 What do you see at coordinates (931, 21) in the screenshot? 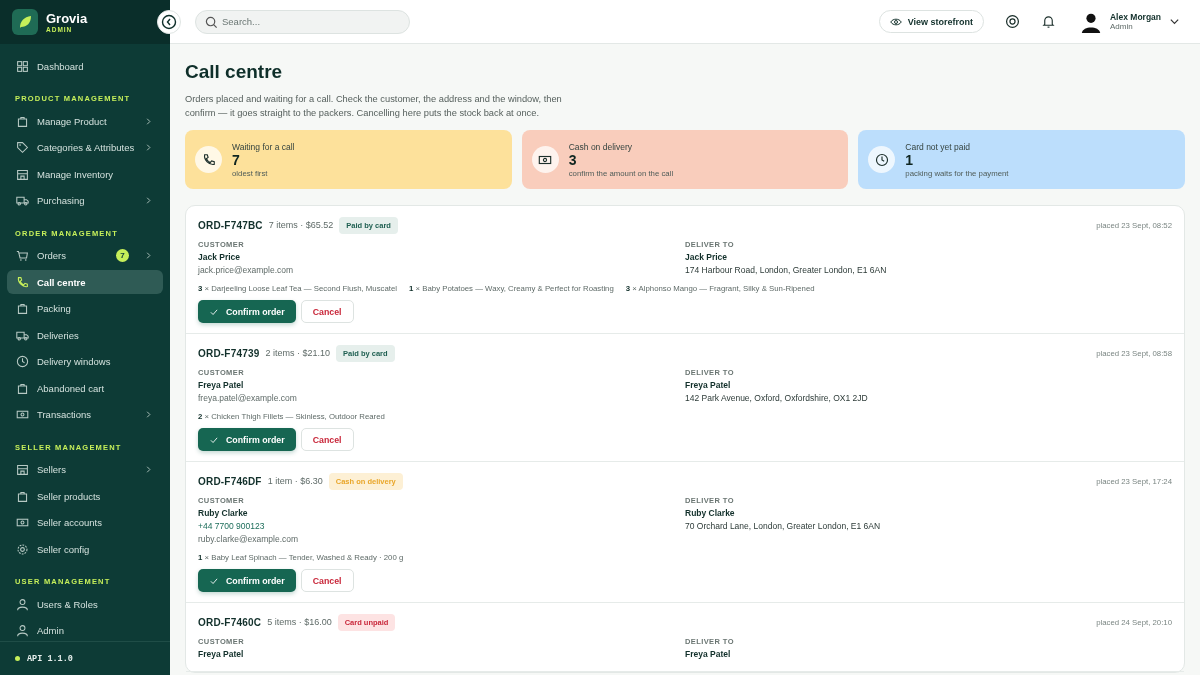
I see `view-storefront-button: View storefront` at bounding box center [931, 21].